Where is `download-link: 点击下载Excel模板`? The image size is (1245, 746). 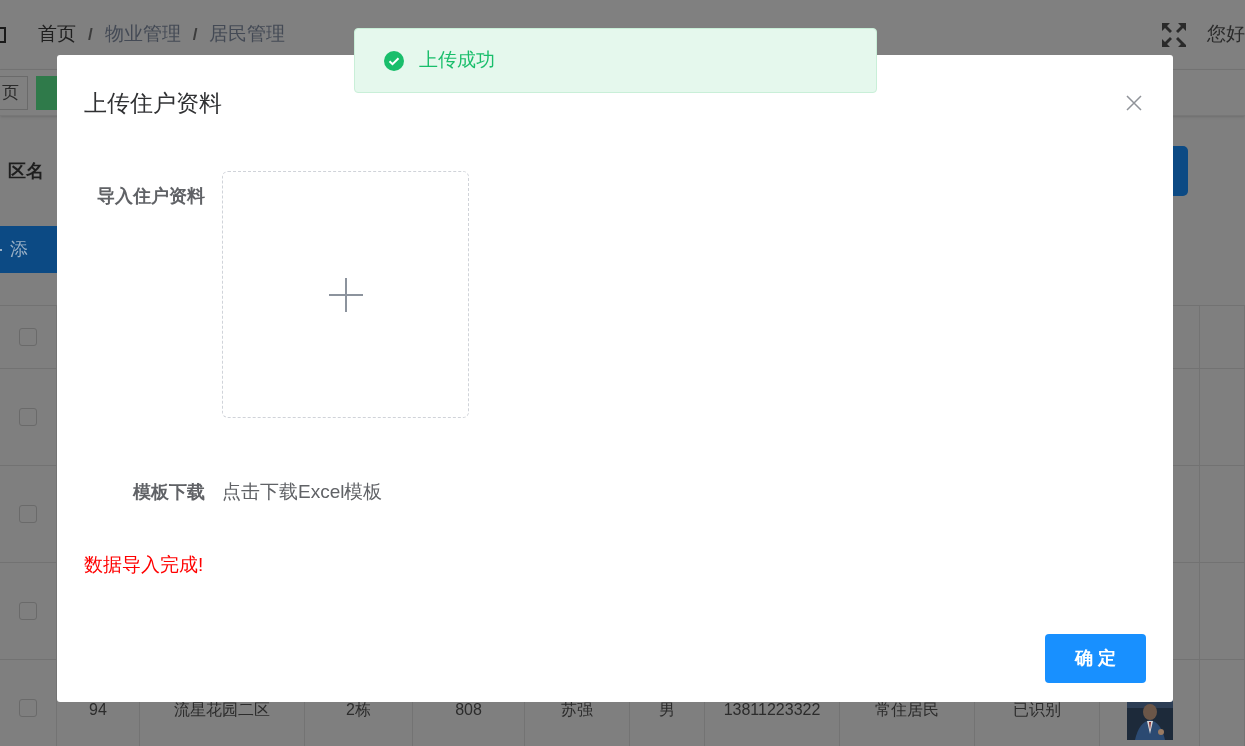 download-link: 点击下载Excel模板 is located at coordinates (302, 492).